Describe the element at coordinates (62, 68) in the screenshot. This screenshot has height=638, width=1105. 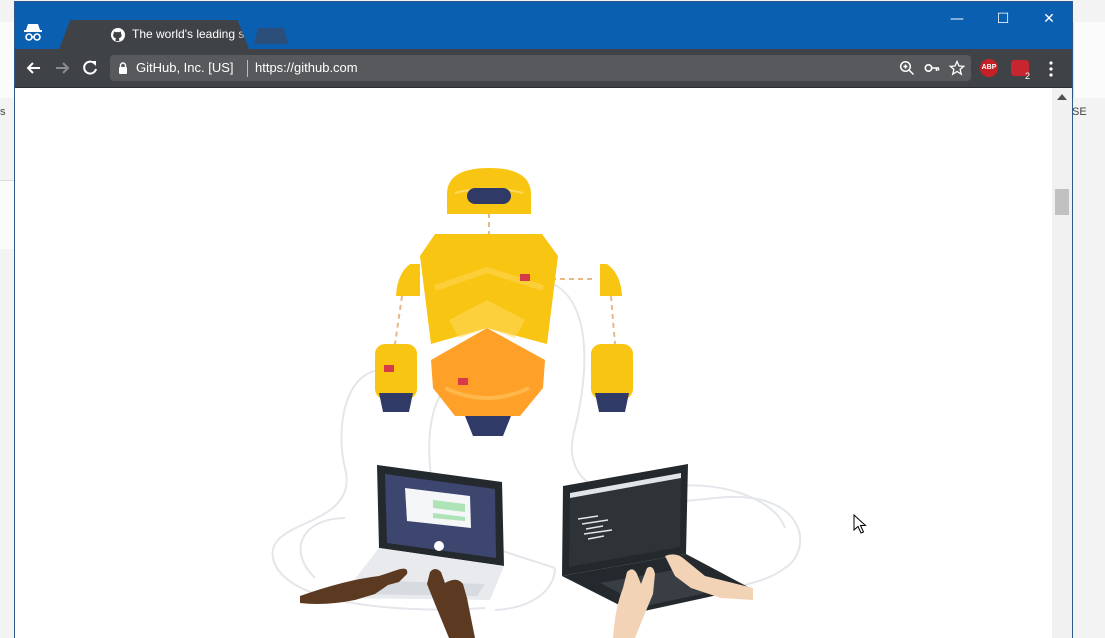
I see `forward-arrow-icon` at that location.